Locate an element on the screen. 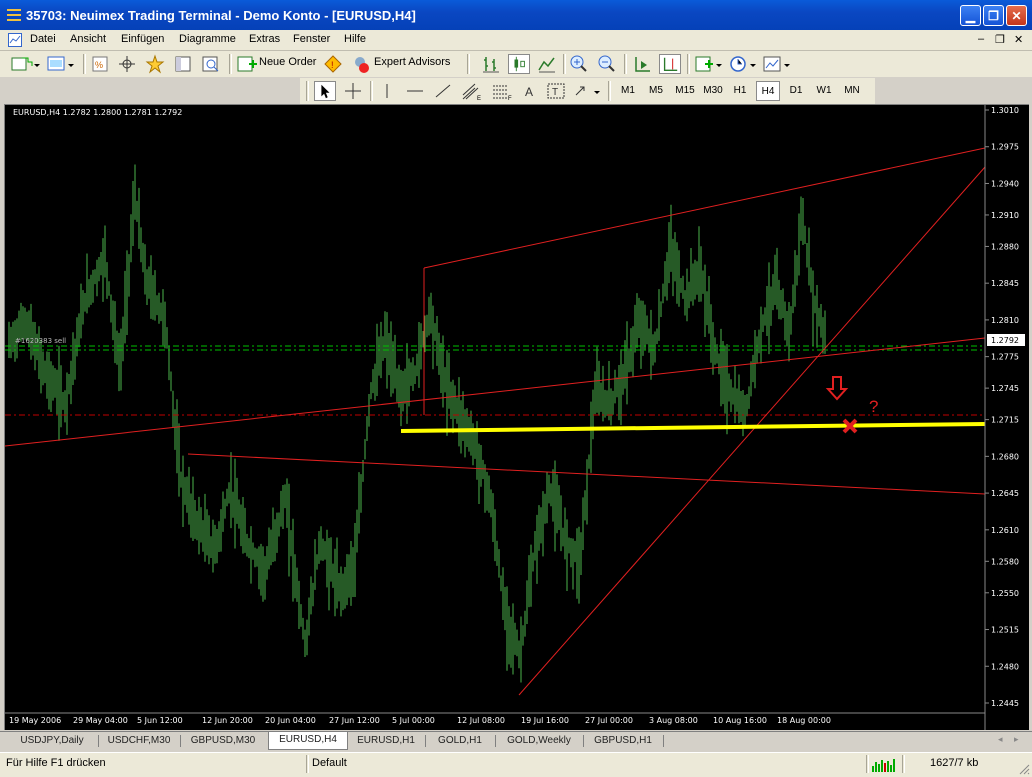  time-label: 3 Aug 08:00 is located at coordinates (673, 720).